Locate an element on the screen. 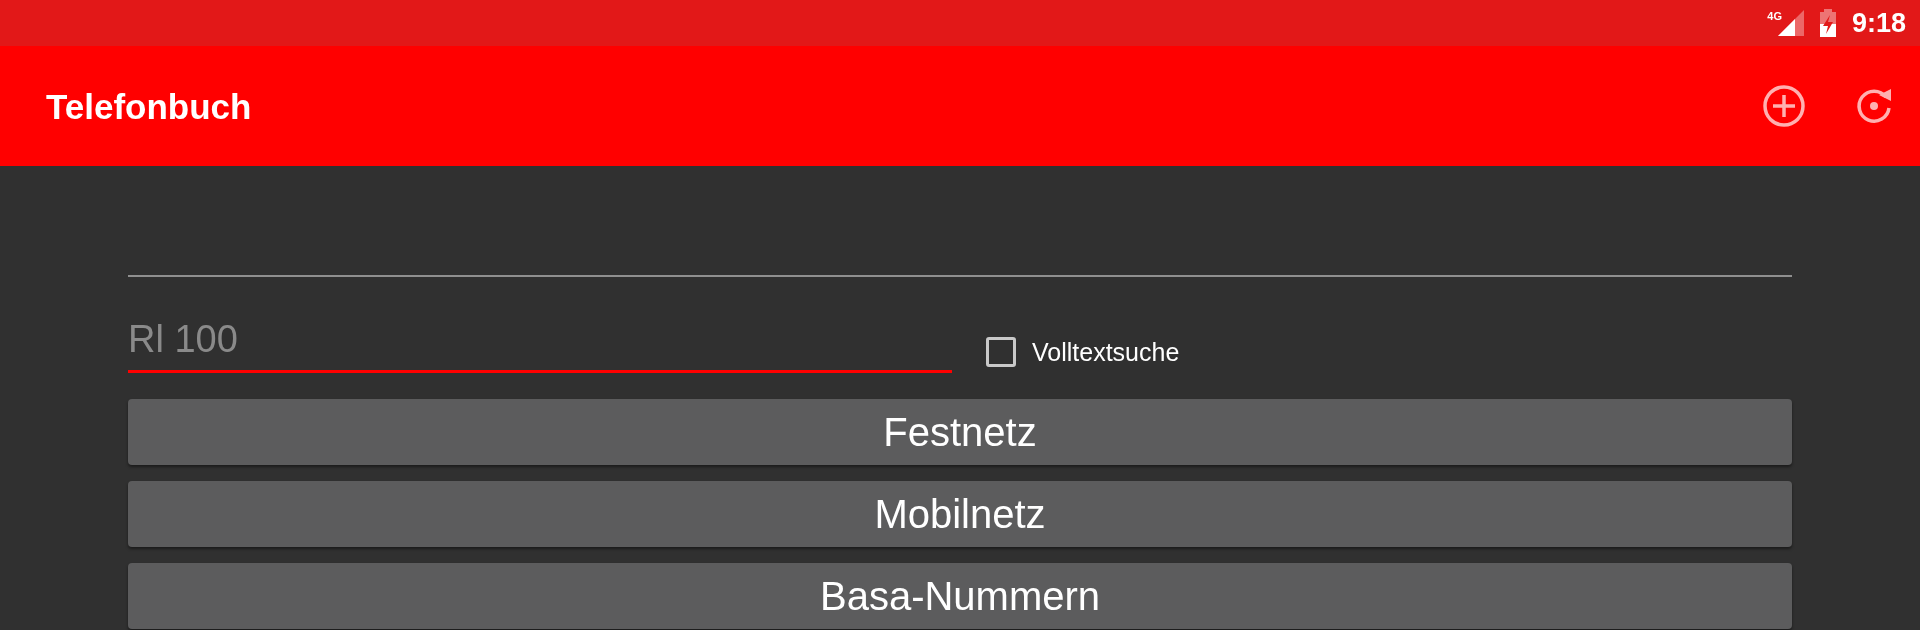  checkbox is located at coordinates (1001, 352).